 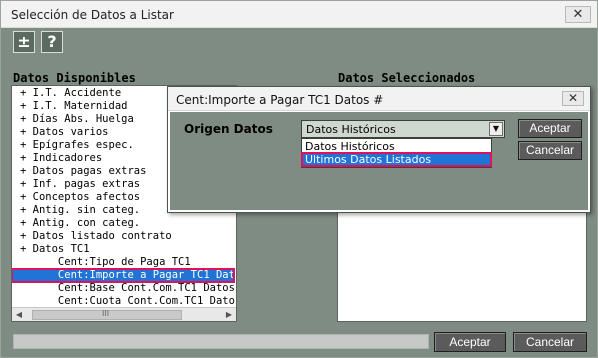 I want to click on origin-data-dropdown: Datos Históricos Últimos Datos Listados, so click(x=396, y=153).